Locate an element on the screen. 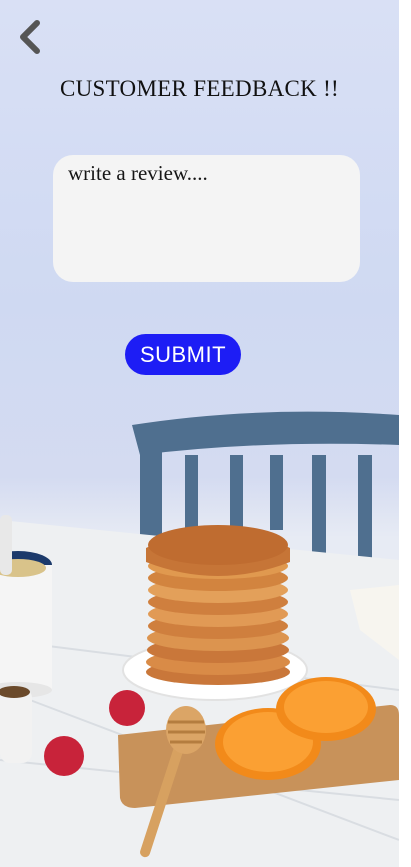 This screenshot has height=867, width=411. page-title: CUSTOMER FEEDBACK !! is located at coordinates (199, 88).